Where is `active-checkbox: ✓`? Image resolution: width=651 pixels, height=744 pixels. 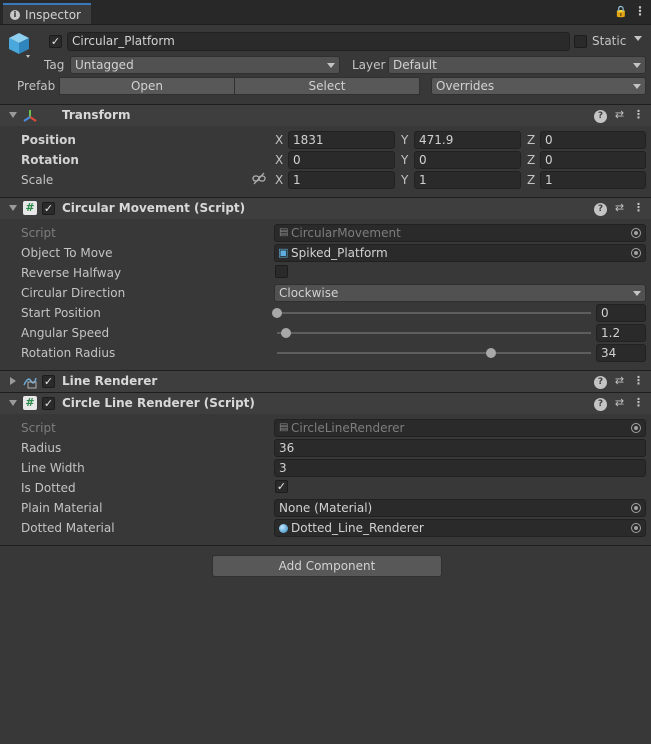 active-checkbox: ✓ is located at coordinates (55, 41).